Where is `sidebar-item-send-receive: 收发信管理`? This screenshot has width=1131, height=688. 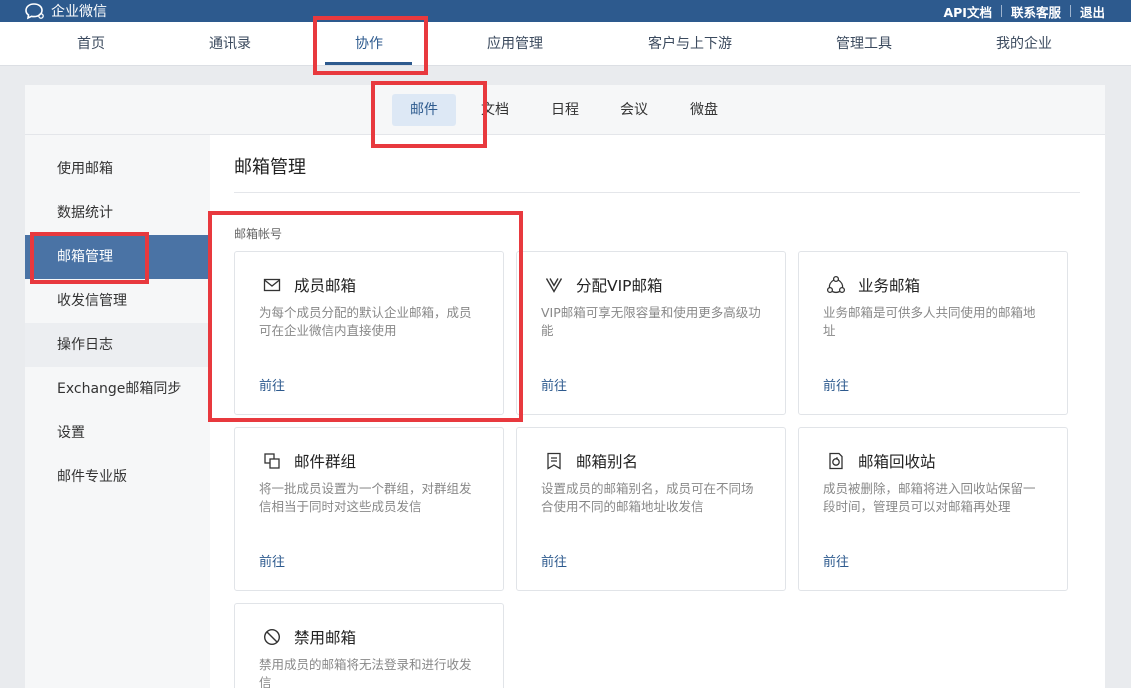
sidebar-item-send-receive: 收发信管理 is located at coordinates (117, 301).